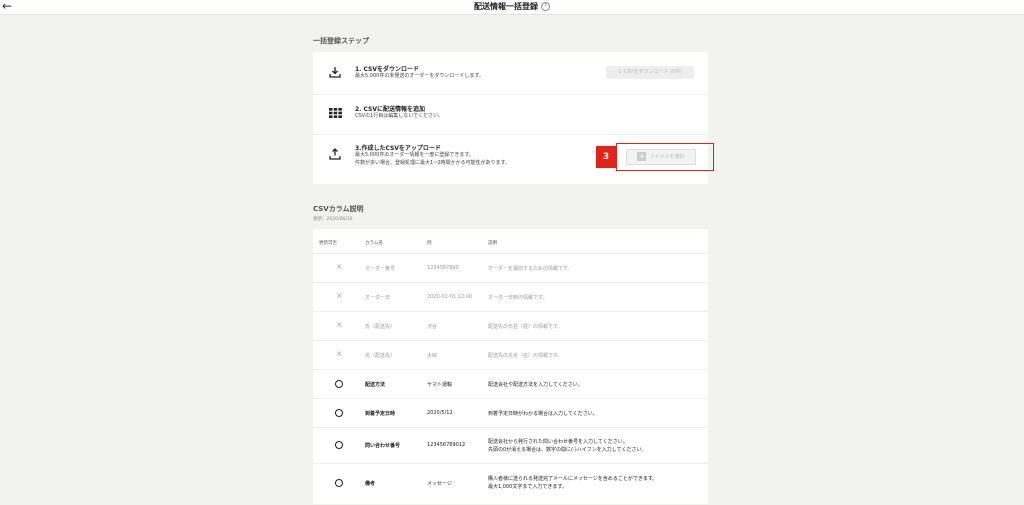 The height and width of the screenshot is (505, 1024). I want to click on table-row: × オーダー日 2020-01-01 12:00 オーダー日時の情報です。, so click(510, 297).